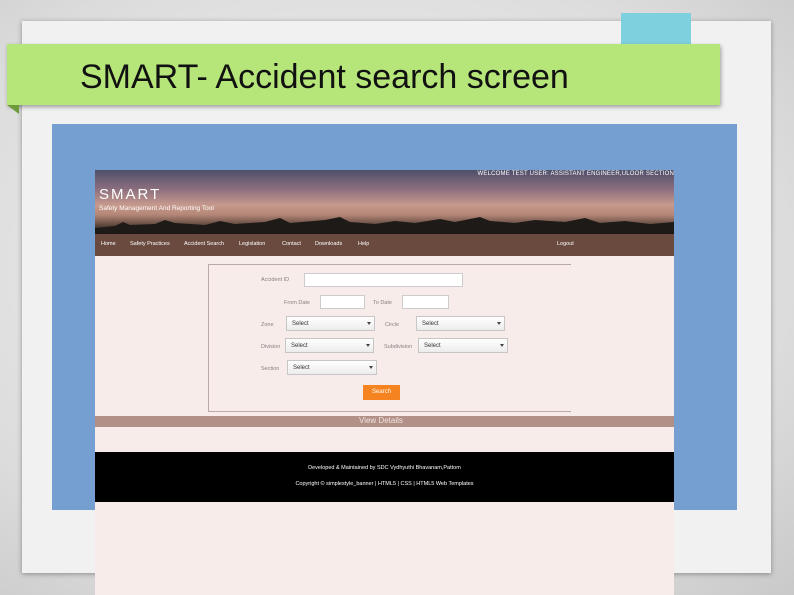 This screenshot has width=794, height=595. I want to click on division-select-value: Select, so click(299, 346).